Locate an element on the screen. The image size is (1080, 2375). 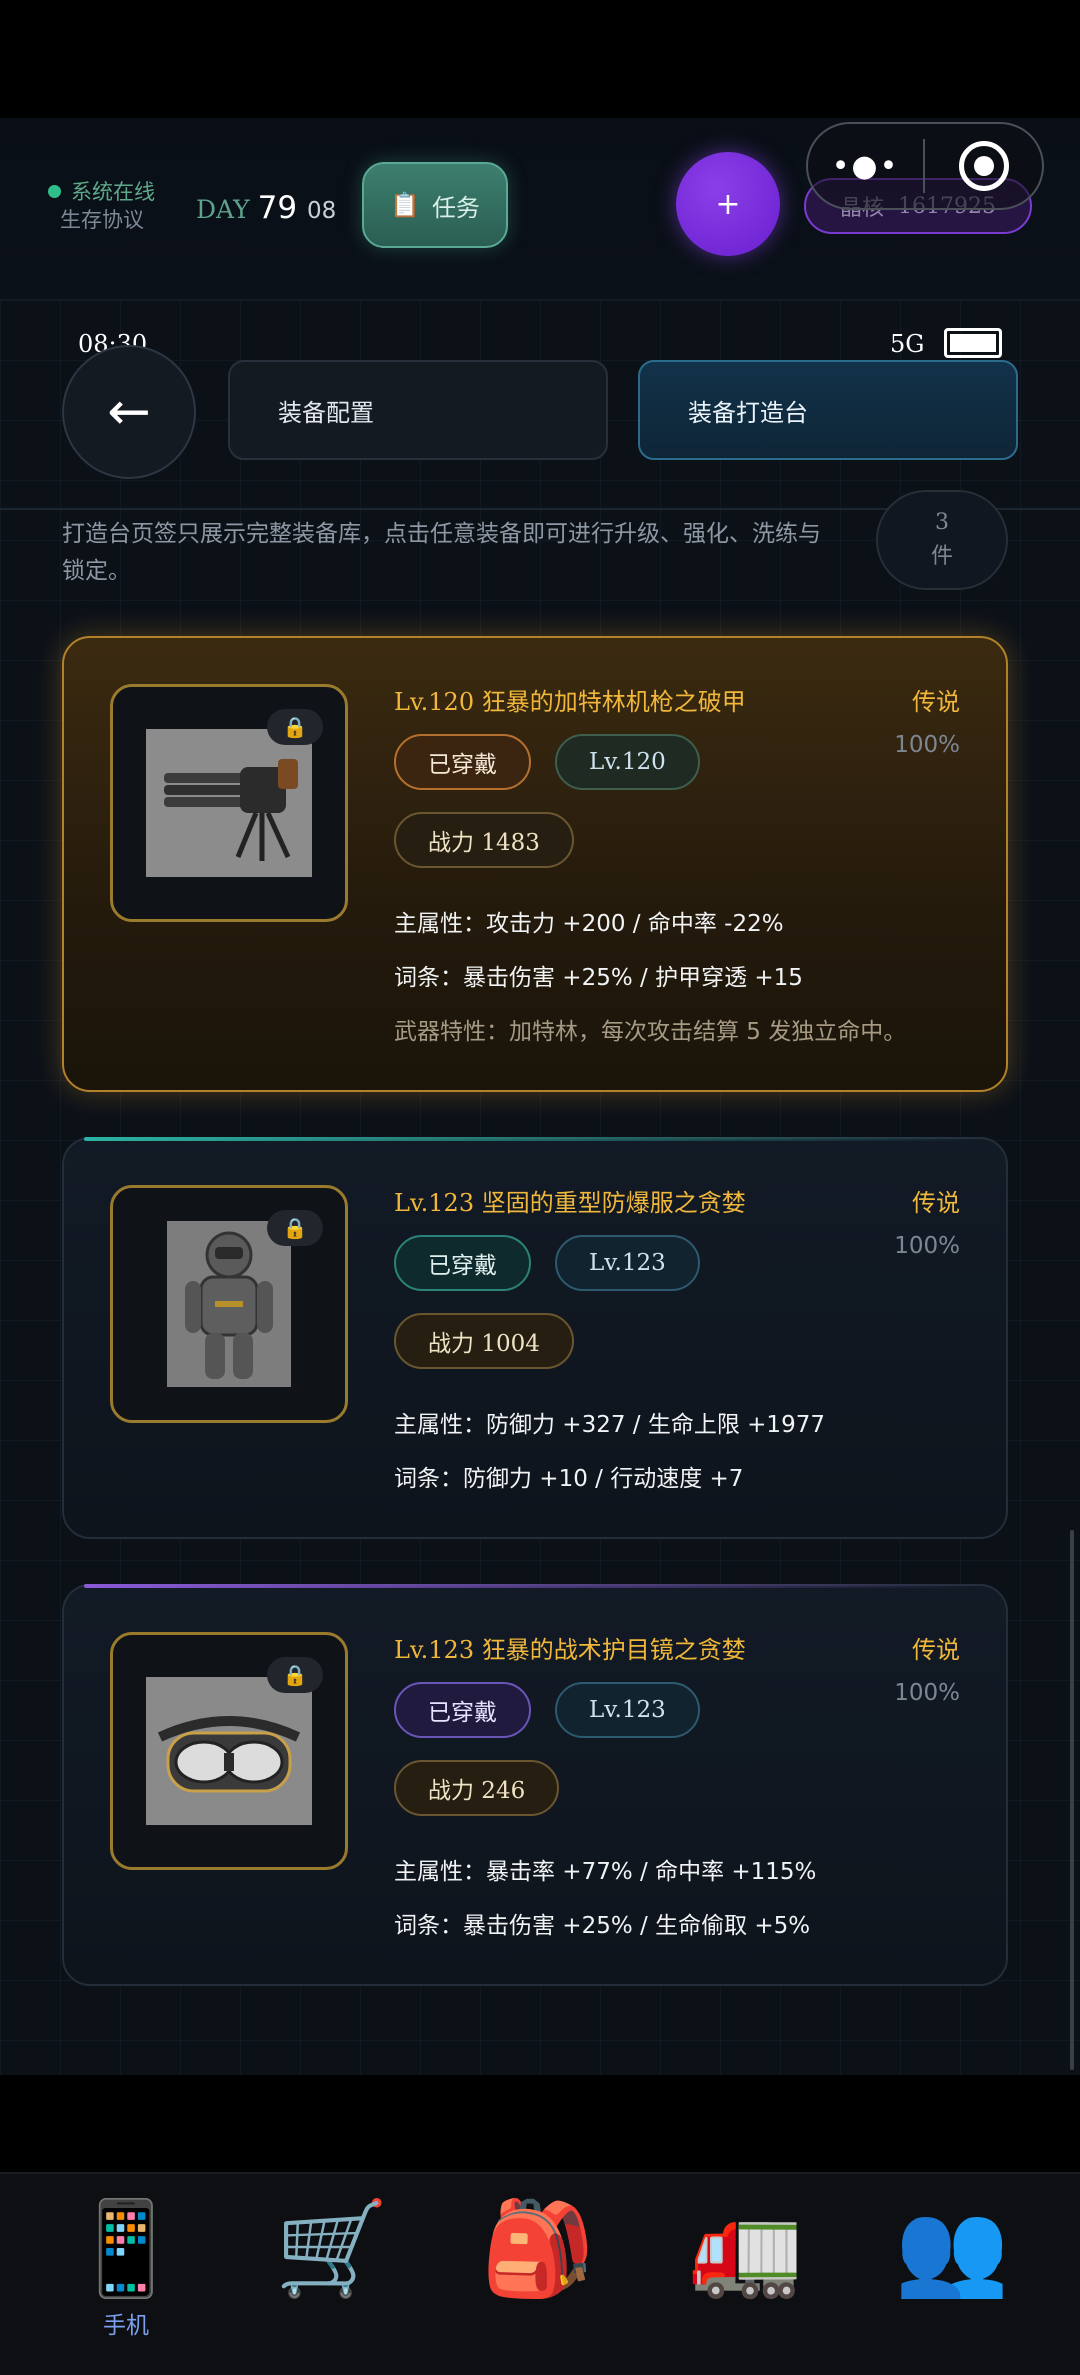
task-button: 📋 任务 is located at coordinates (435, 205).